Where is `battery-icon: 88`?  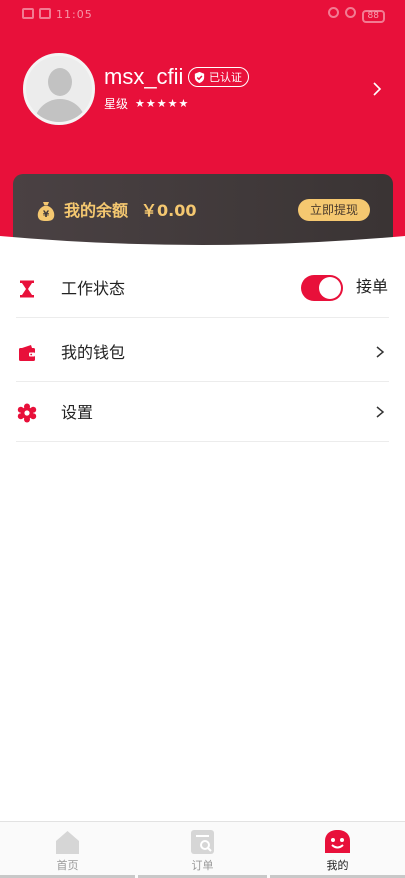
battery-icon: 88 is located at coordinates (373, 16).